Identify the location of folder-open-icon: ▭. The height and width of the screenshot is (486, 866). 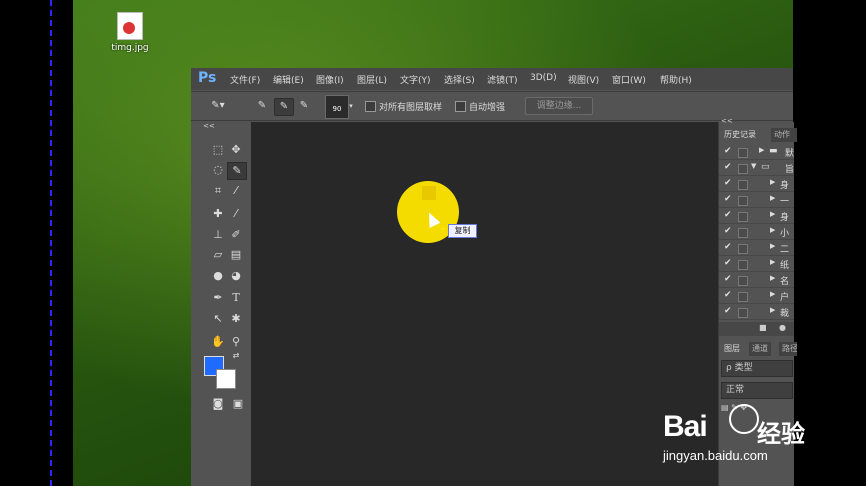
(765, 167).